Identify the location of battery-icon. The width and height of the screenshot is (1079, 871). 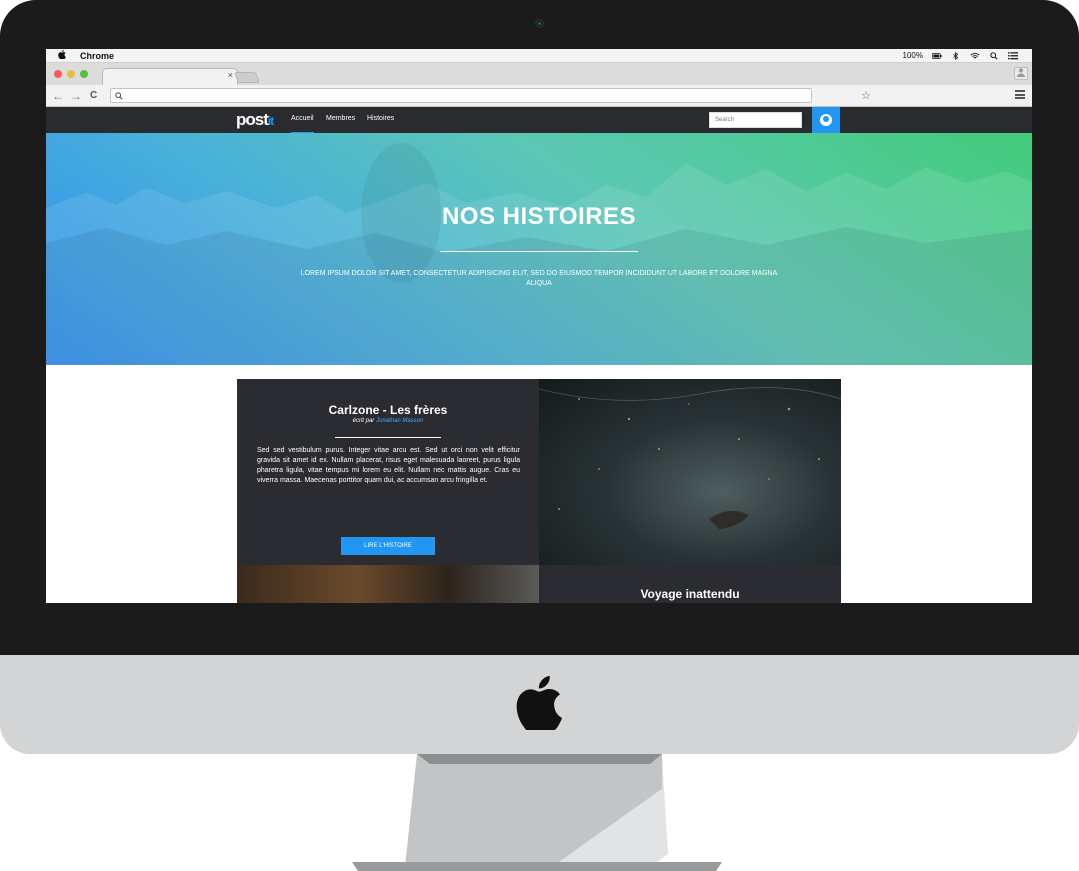
(937, 56).